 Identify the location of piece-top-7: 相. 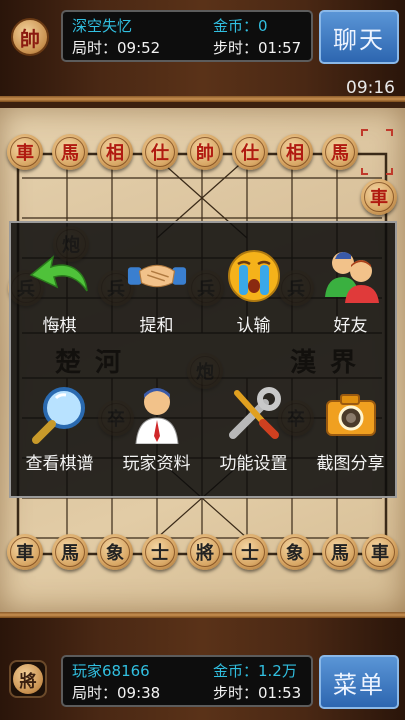
(295, 152).